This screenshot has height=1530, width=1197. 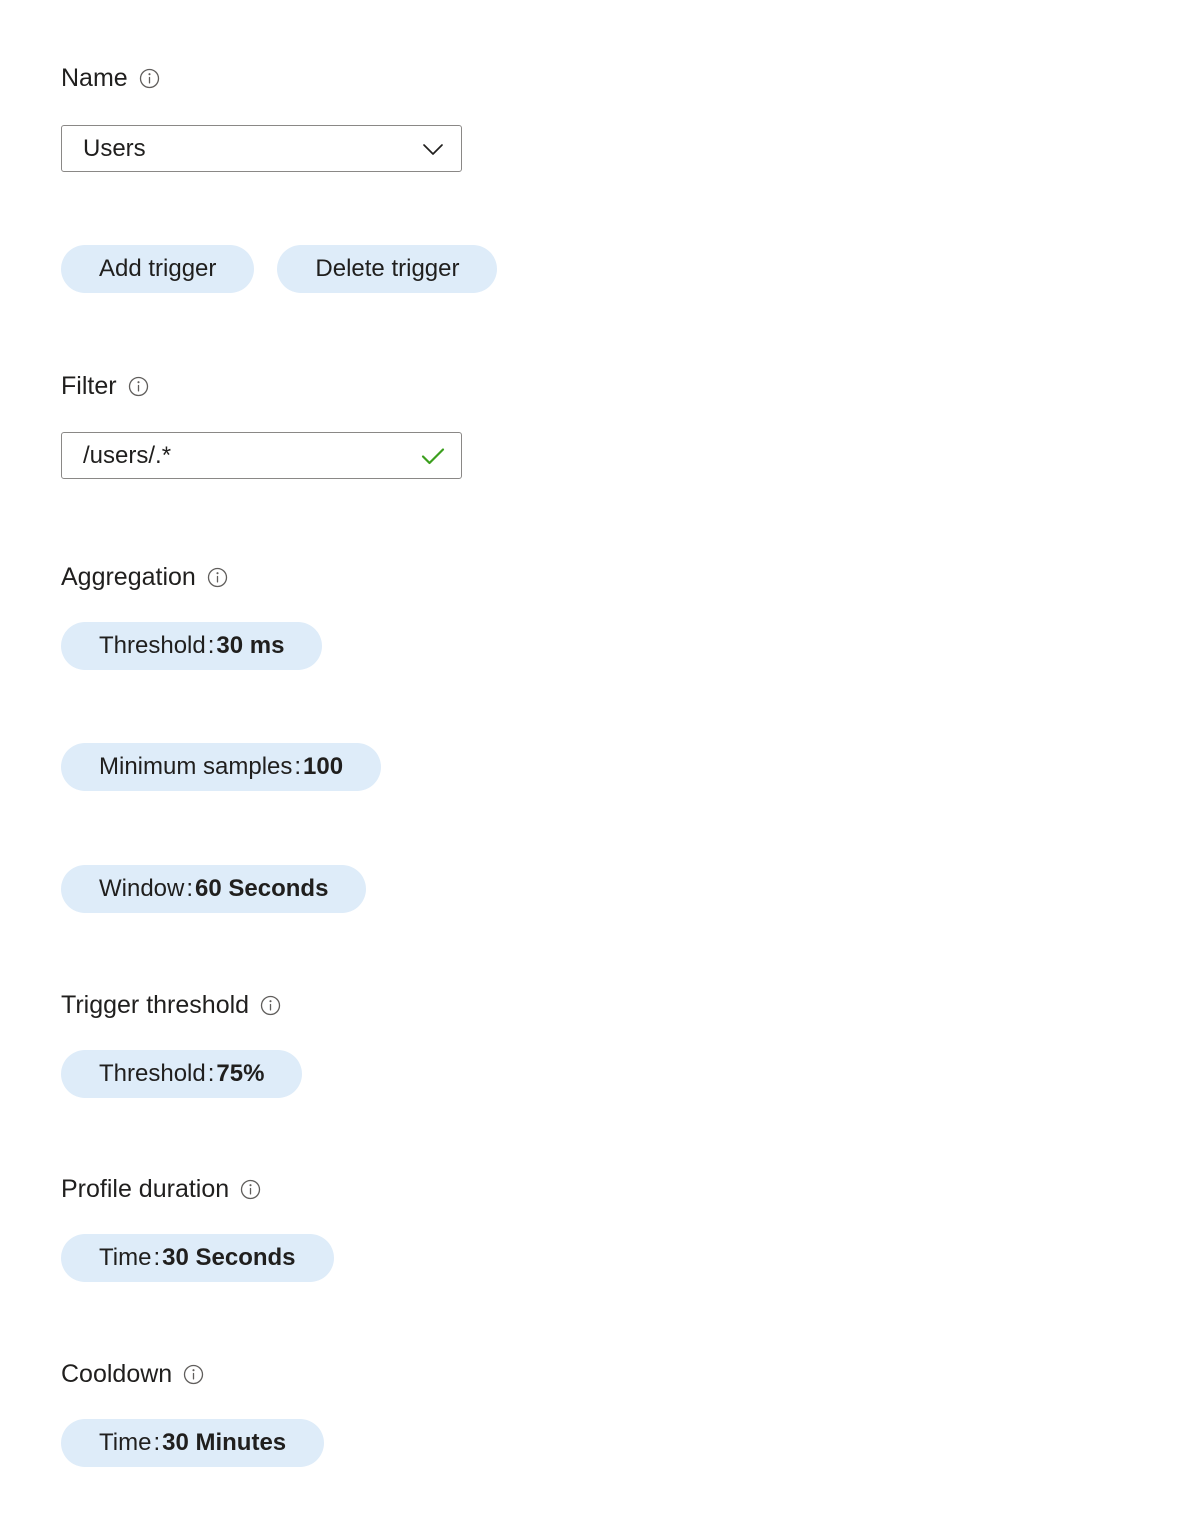 I want to click on filter-label-group: Filter, so click(x=105, y=386).